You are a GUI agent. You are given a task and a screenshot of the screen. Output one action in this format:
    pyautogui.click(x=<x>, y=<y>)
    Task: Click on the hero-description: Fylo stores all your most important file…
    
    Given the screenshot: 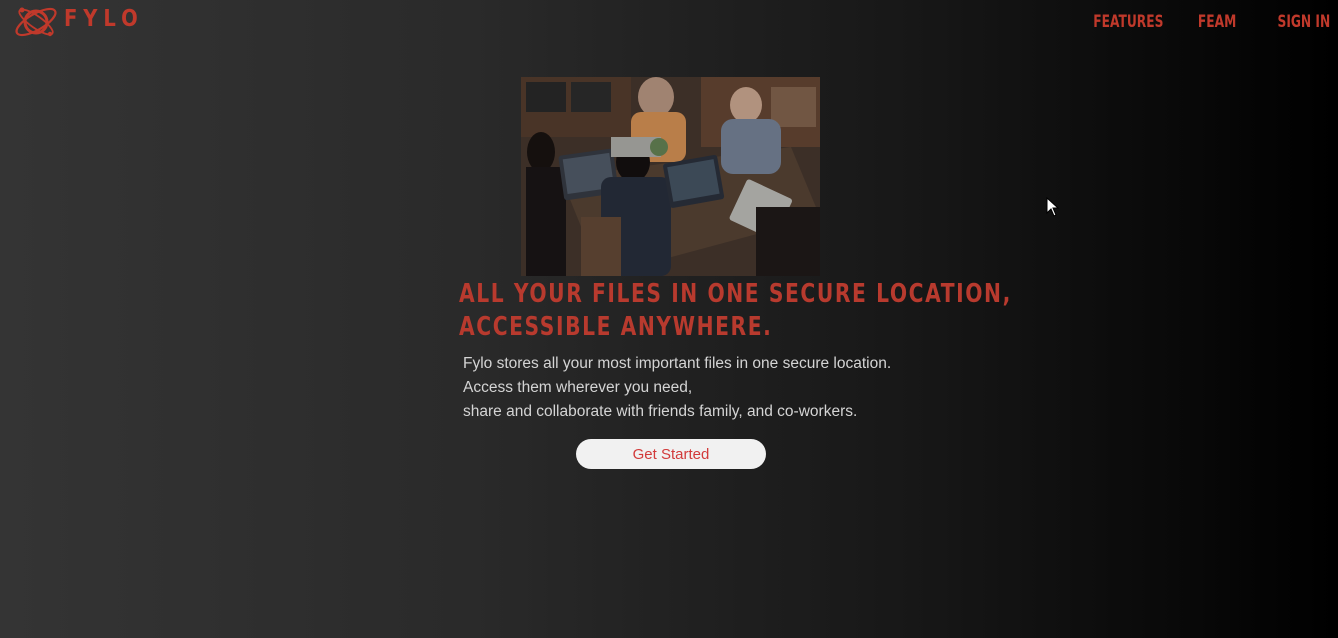 What is the action you would take?
    pyautogui.click(x=677, y=388)
    